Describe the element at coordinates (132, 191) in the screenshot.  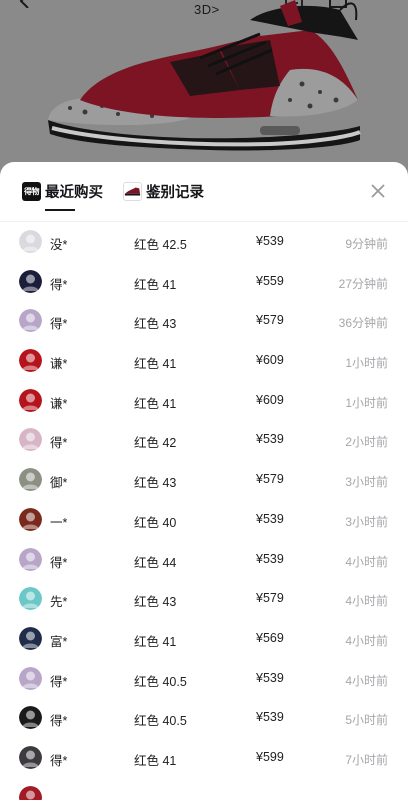
I see `shoe-thumbnail-icon` at that location.